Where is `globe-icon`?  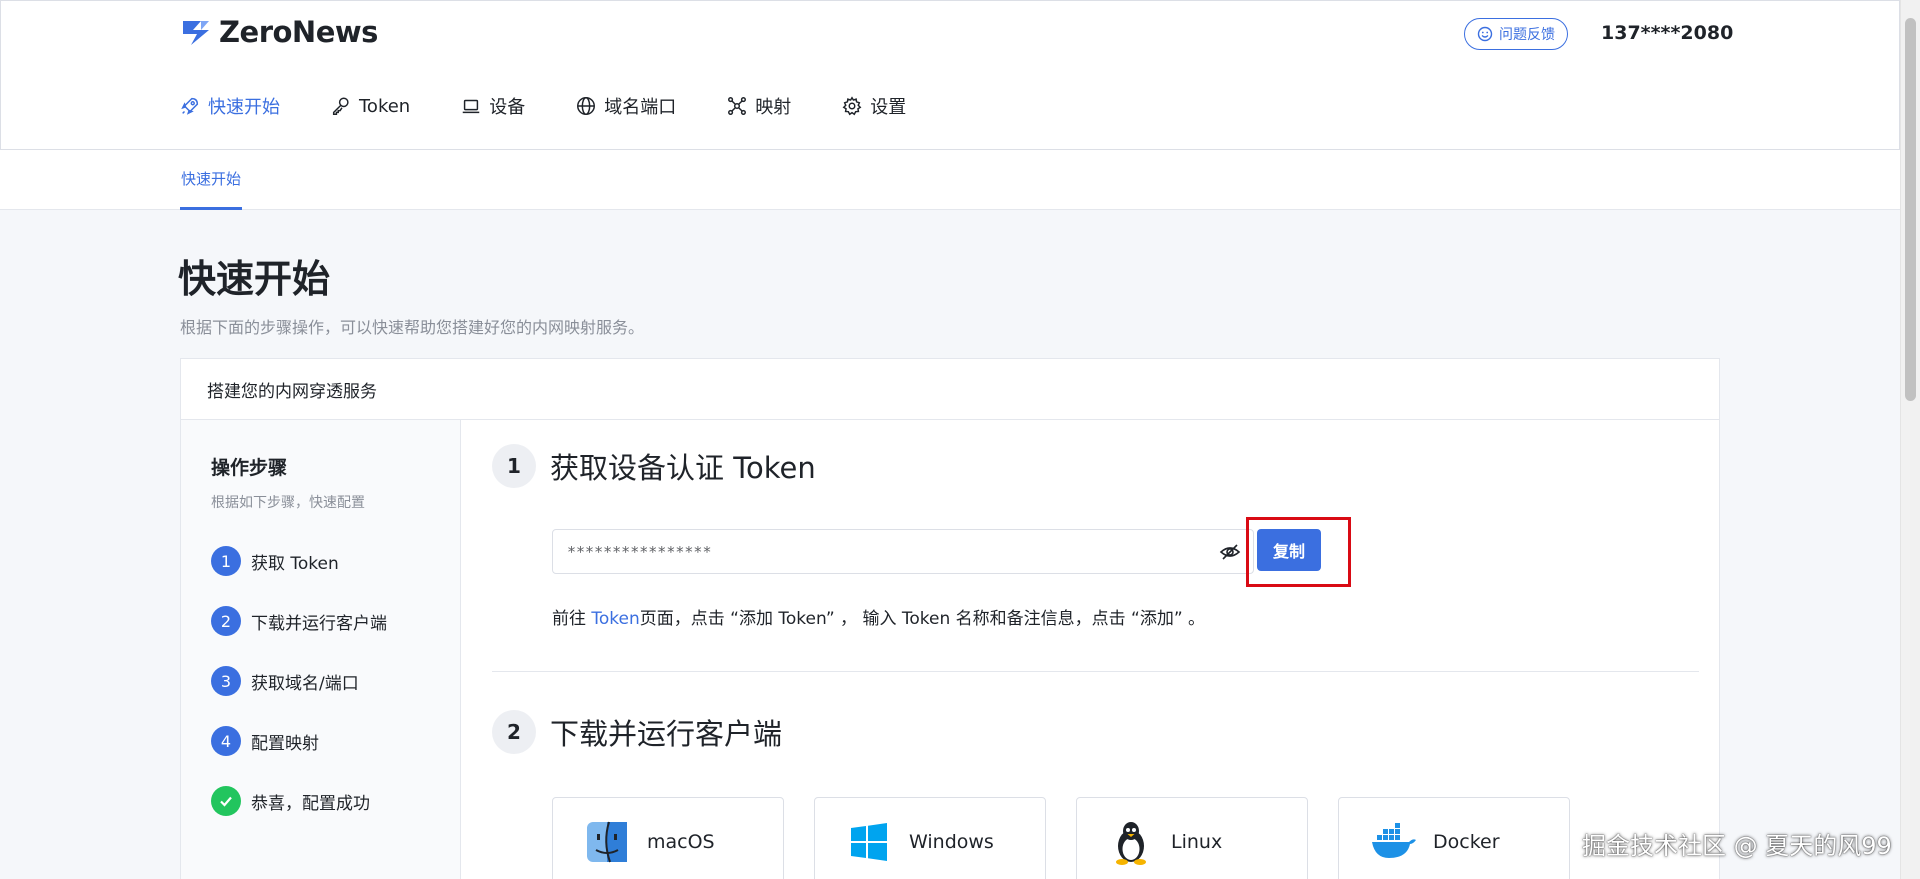 globe-icon is located at coordinates (586, 106).